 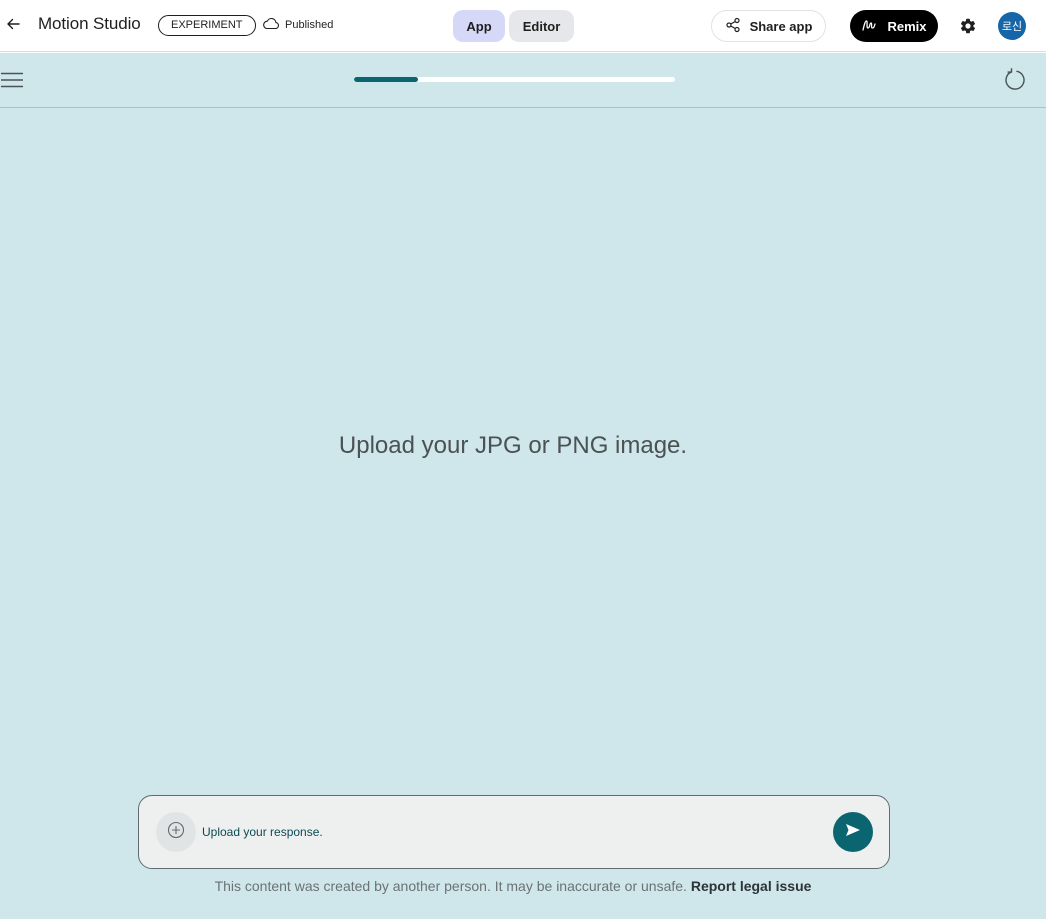 I want to click on report-legal-issue-link: Report legal issue, so click(x=751, y=886).